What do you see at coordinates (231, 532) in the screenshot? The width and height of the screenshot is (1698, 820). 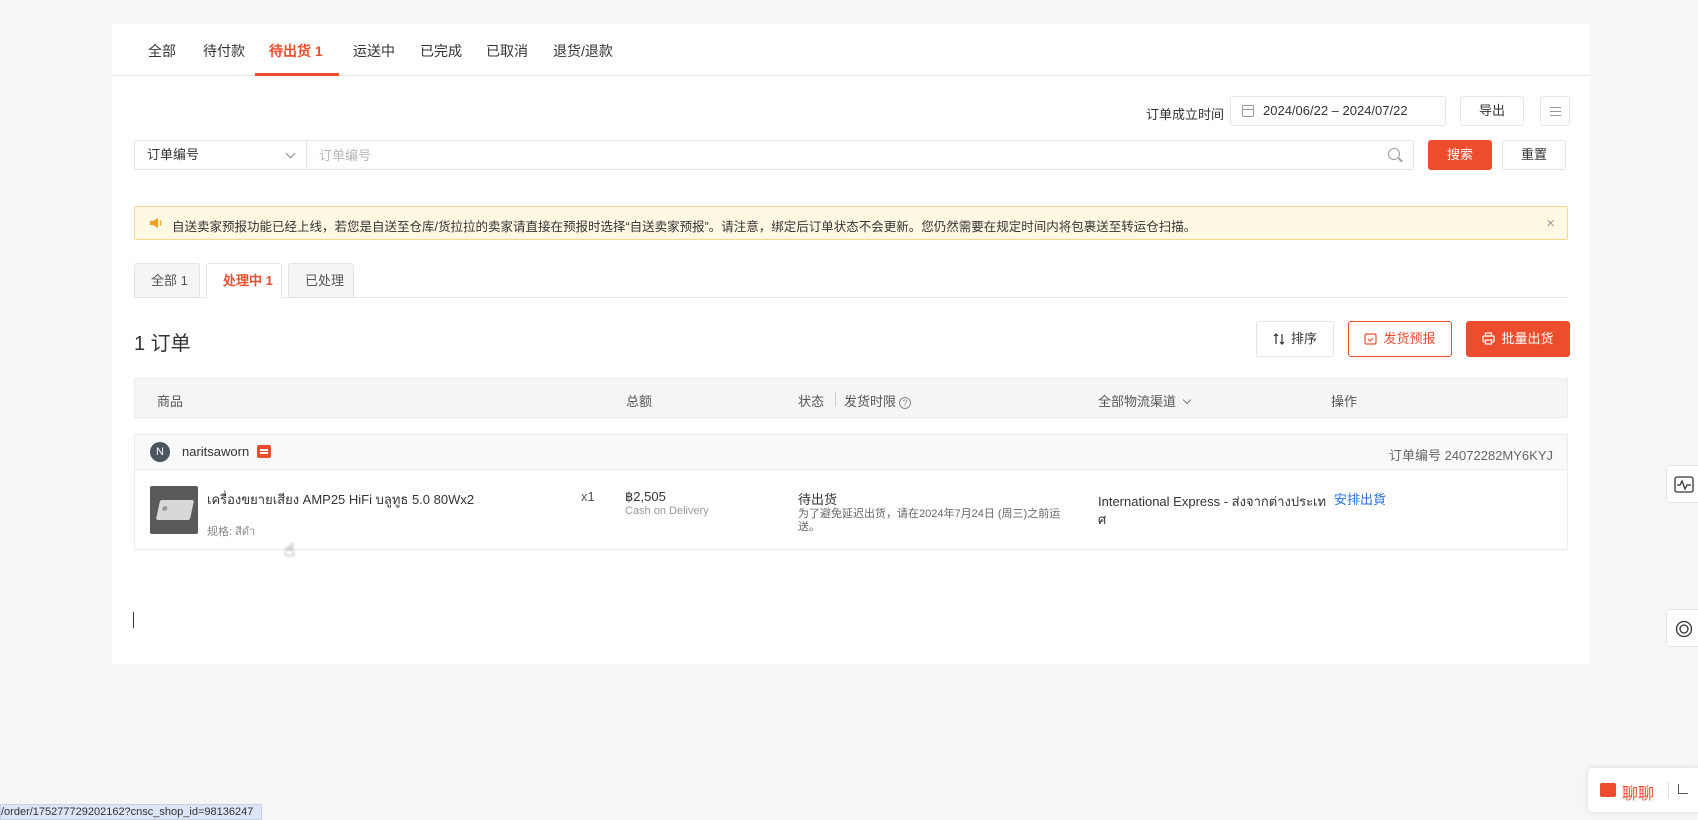 I see `product-variant: 规格: สีดำ` at bounding box center [231, 532].